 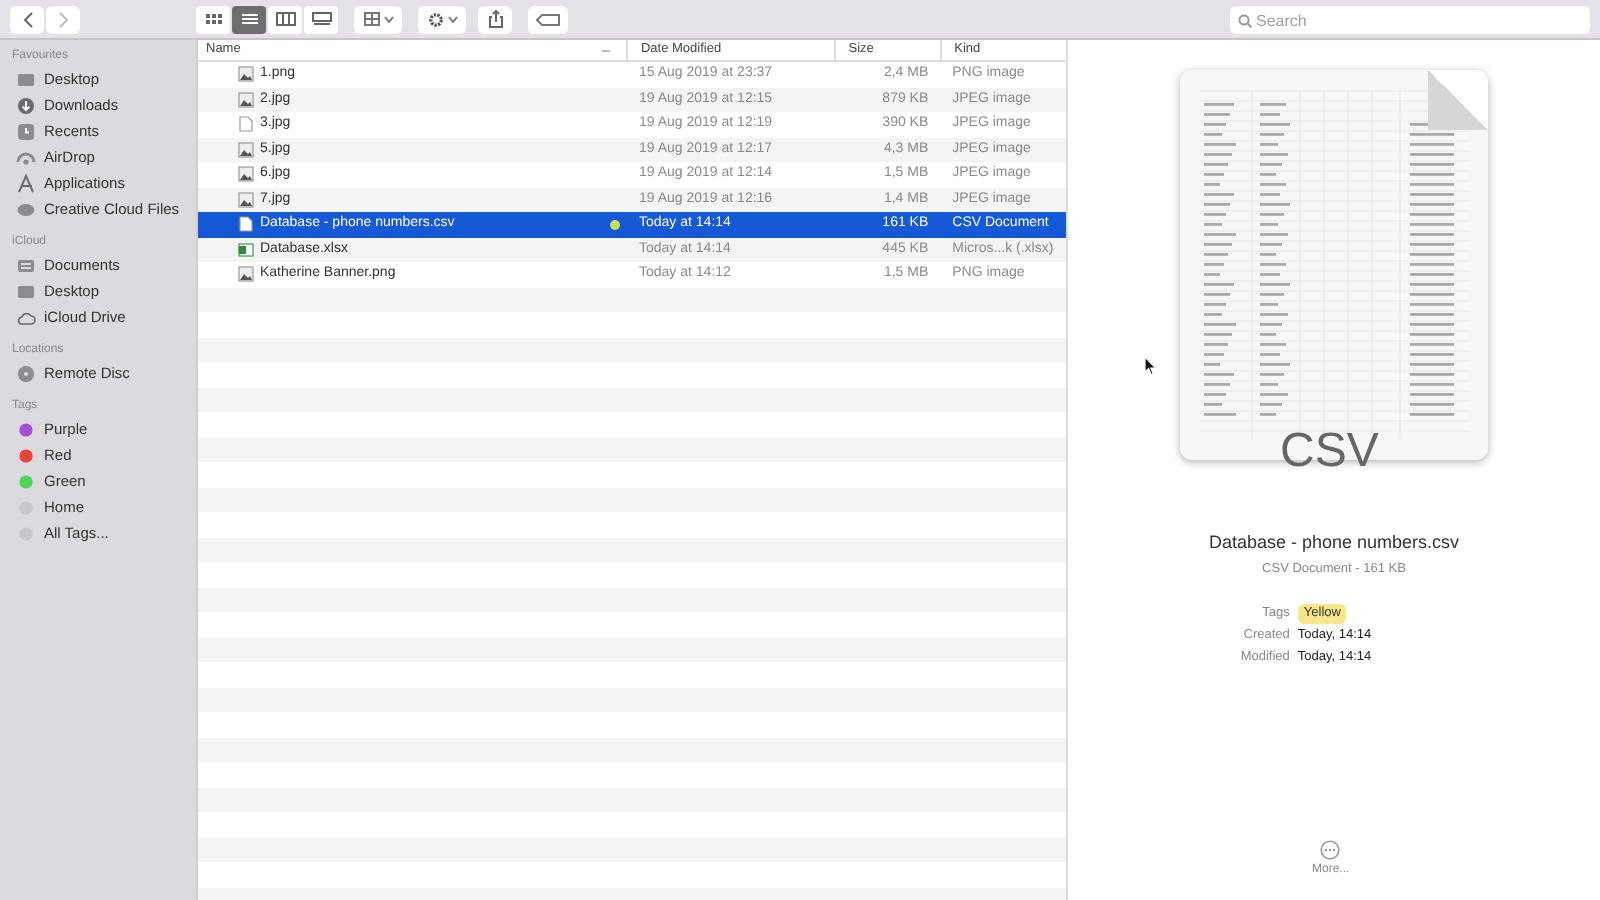 What do you see at coordinates (1329, 452) in the screenshot?
I see `file-type-label: CSV` at bounding box center [1329, 452].